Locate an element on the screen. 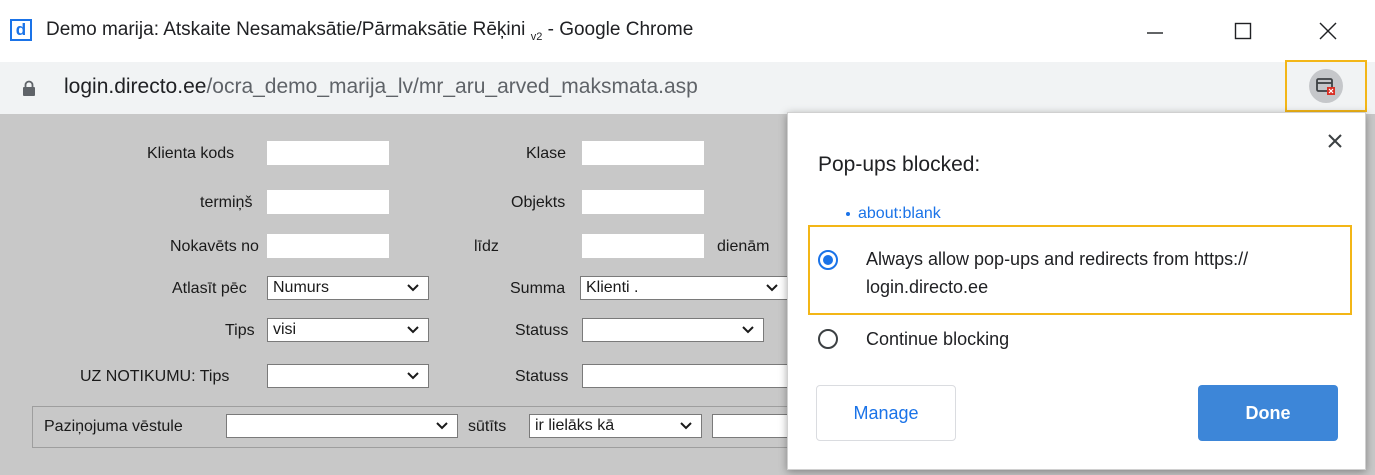 This screenshot has height=475, width=1375. blocked-popup-link-text: about:blank is located at coordinates (899, 213).